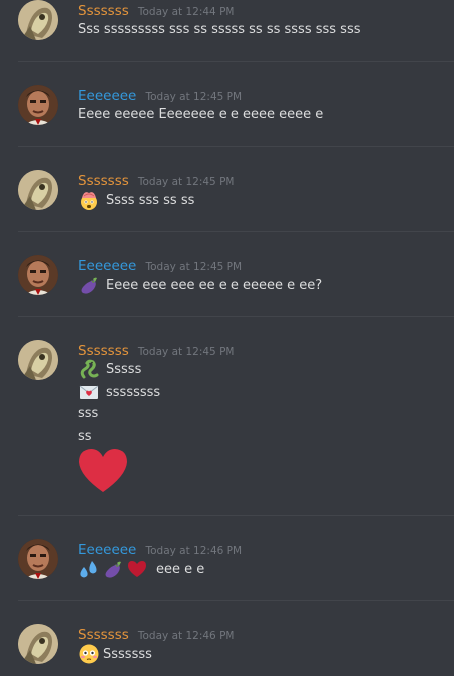 The image size is (454, 676). Describe the element at coordinates (89, 392) in the screenshot. I see `love-letter-icon` at that location.